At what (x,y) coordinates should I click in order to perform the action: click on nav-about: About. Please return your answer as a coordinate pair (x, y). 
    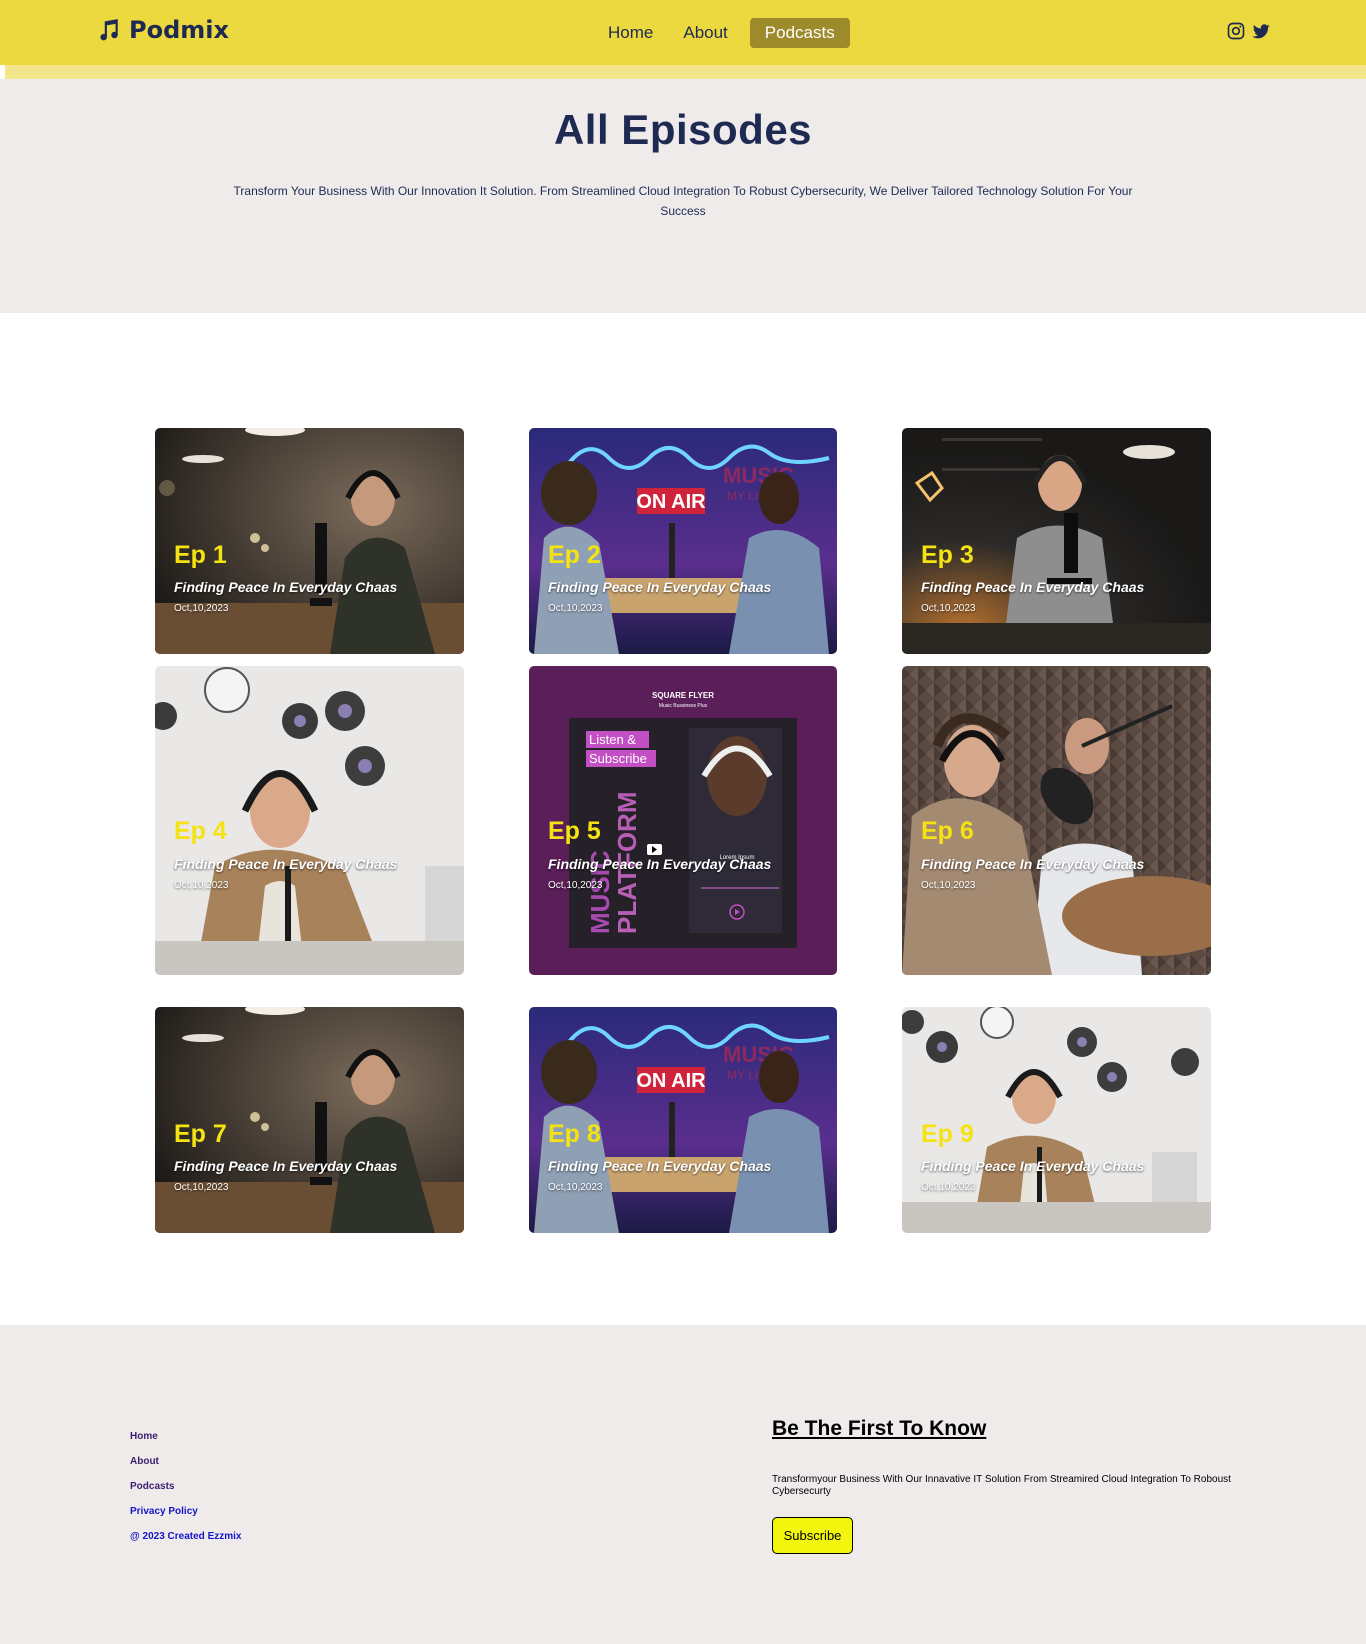
    Looking at the image, I should click on (705, 33).